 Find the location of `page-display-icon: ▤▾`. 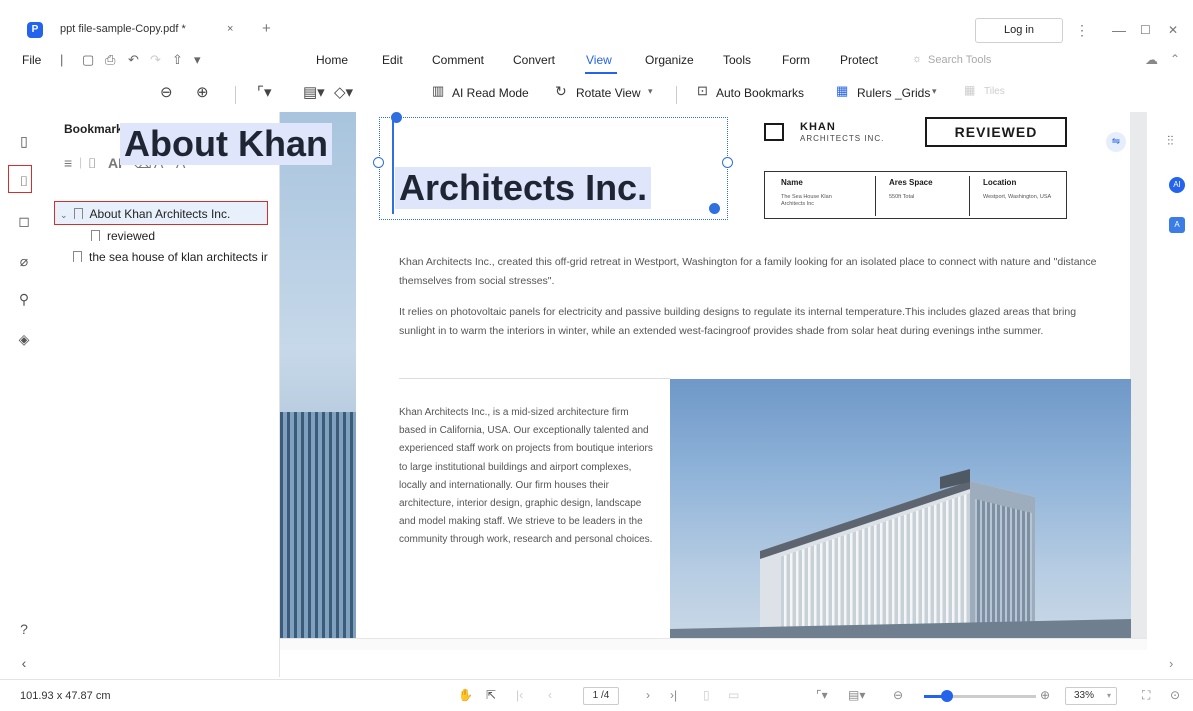

page-display-icon: ▤▾ is located at coordinates (314, 92).